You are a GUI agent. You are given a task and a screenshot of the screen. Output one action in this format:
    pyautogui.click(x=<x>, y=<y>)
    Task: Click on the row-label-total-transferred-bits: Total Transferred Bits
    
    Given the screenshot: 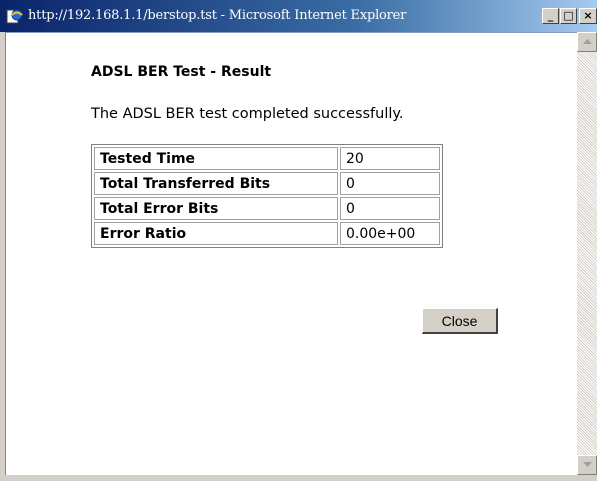 What is the action you would take?
    pyautogui.click(x=216, y=183)
    